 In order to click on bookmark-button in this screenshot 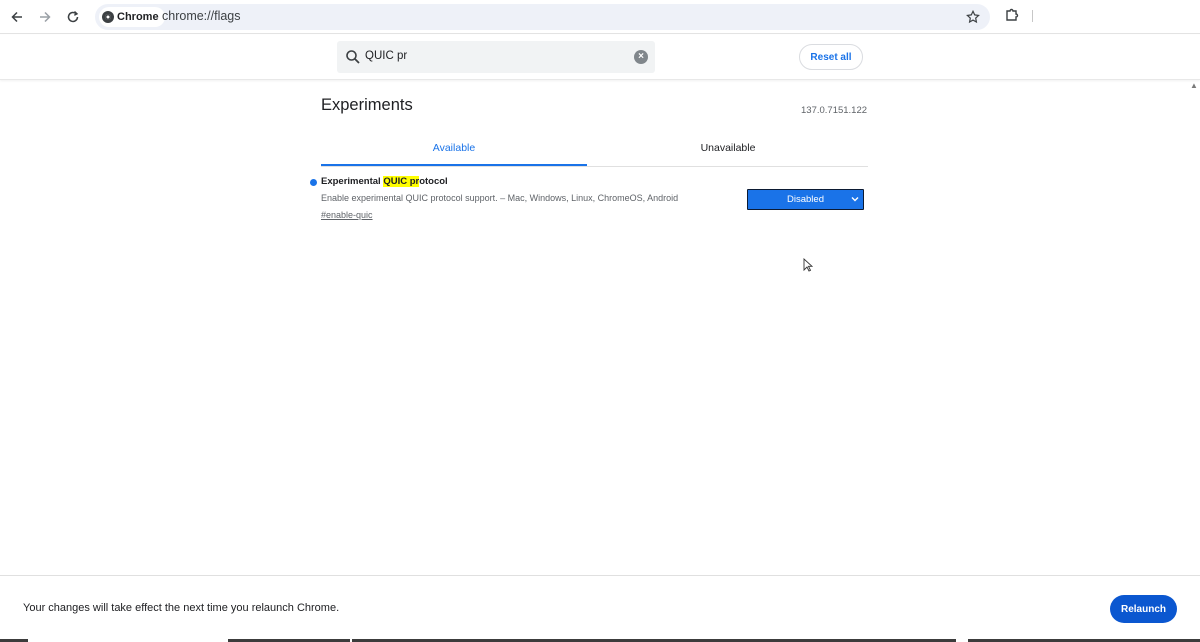, I will do `click(973, 17)`.